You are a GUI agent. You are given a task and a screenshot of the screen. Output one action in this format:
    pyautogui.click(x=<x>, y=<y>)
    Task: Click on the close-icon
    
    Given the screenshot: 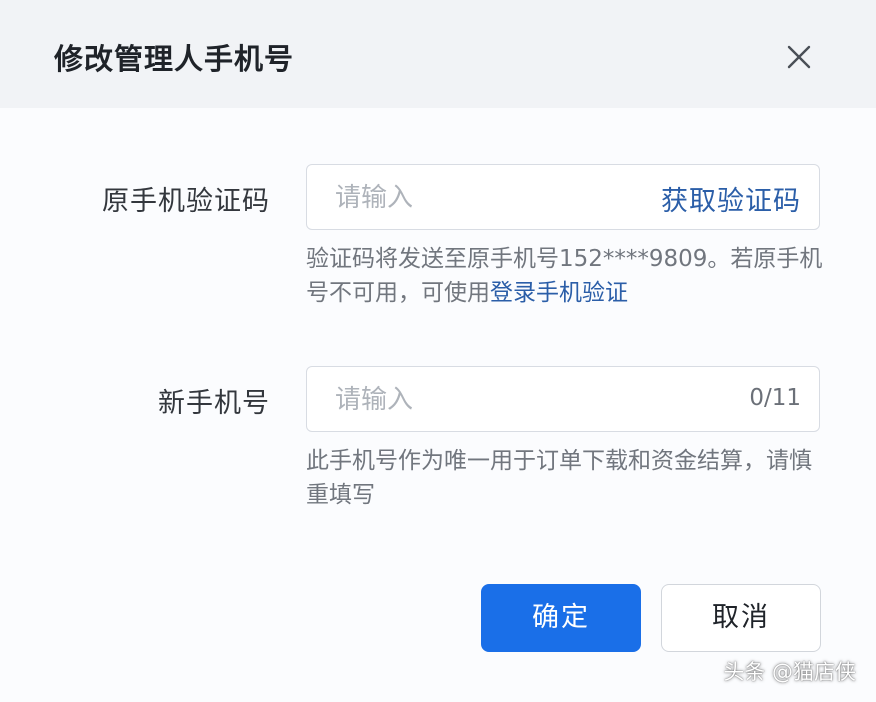 What is the action you would take?
    pyautogui.click(x=799, y=57)
    